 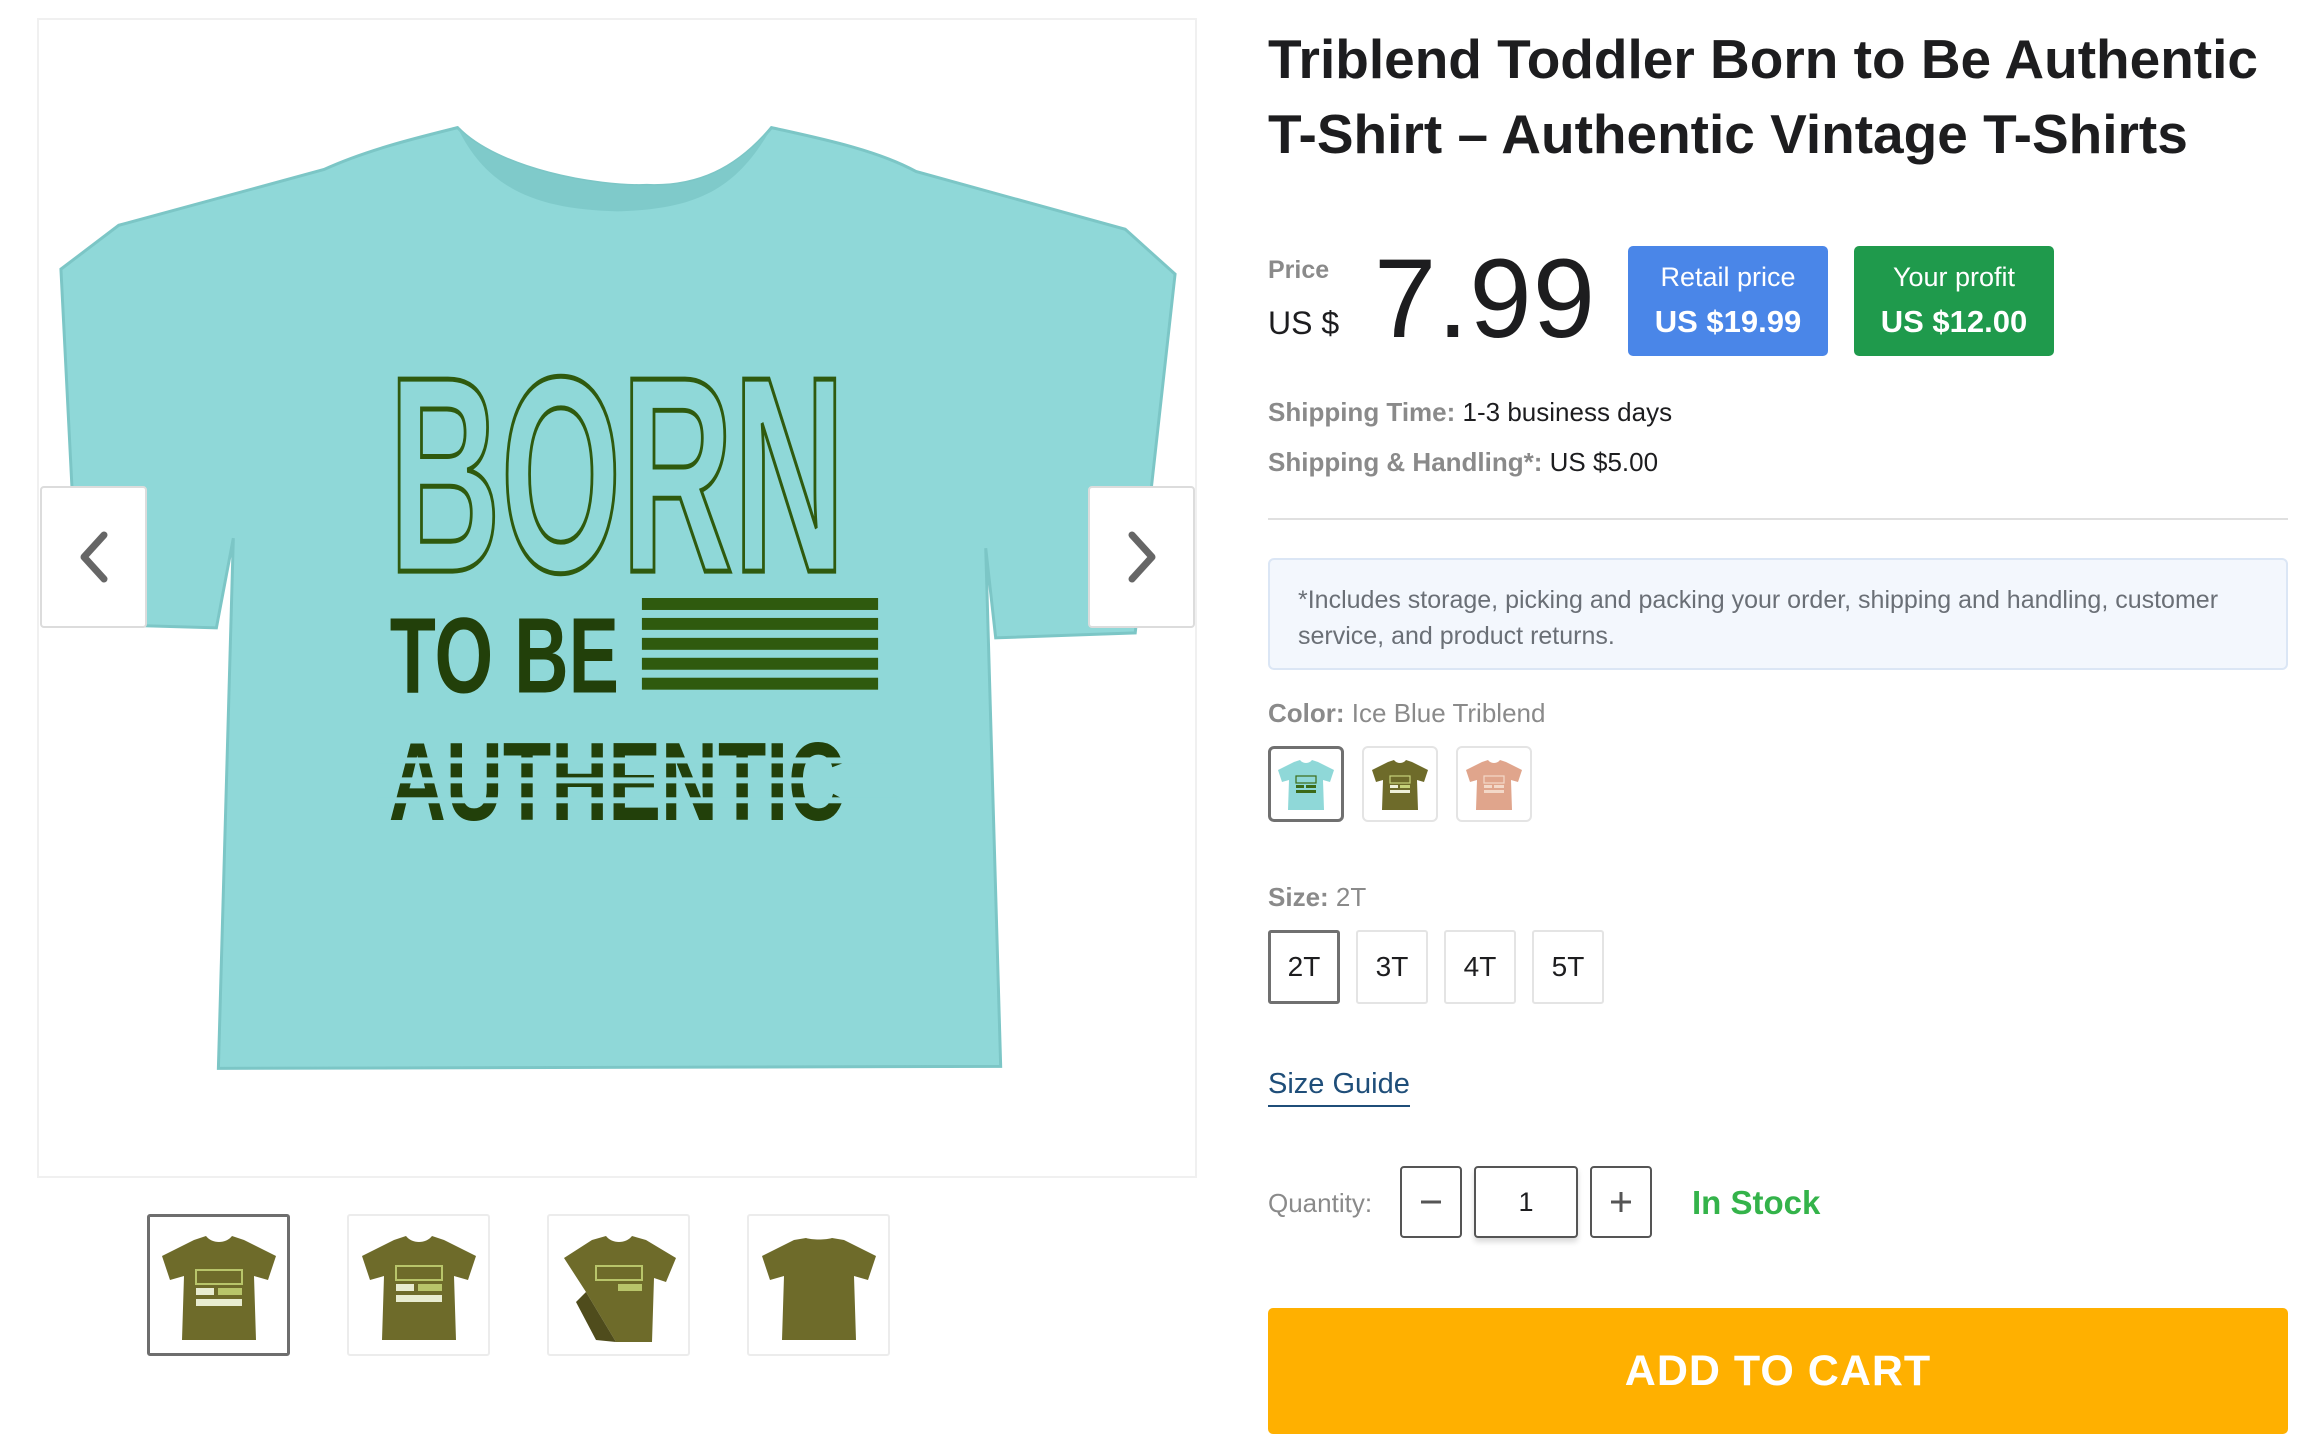 I want to click on minus-icon, so click(x=1431, y=1202).